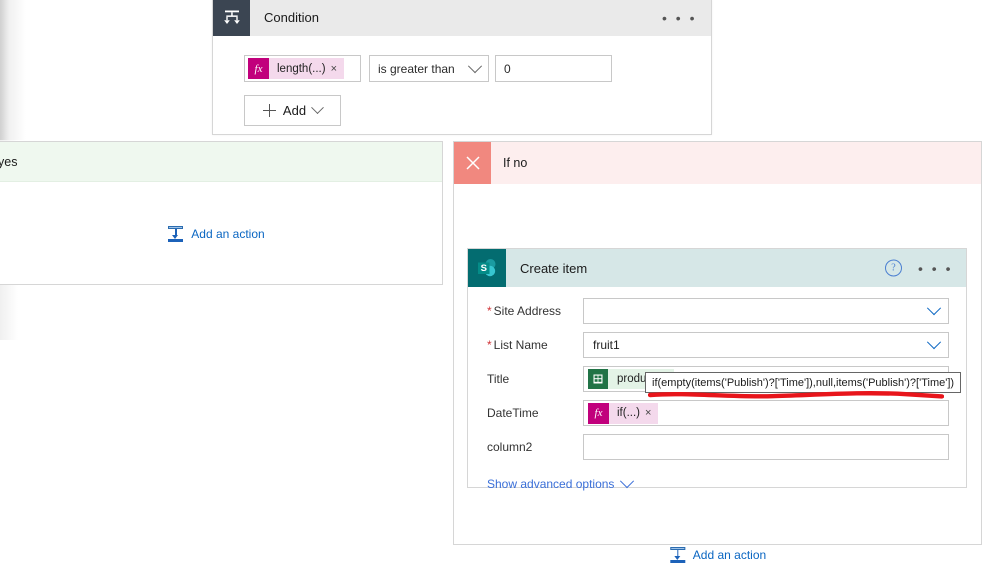  What do you see at coordinates (717, 268) in the screenshot?
I see `create-item-header: S Create item ? • • •` at bounding box center [717, 268].